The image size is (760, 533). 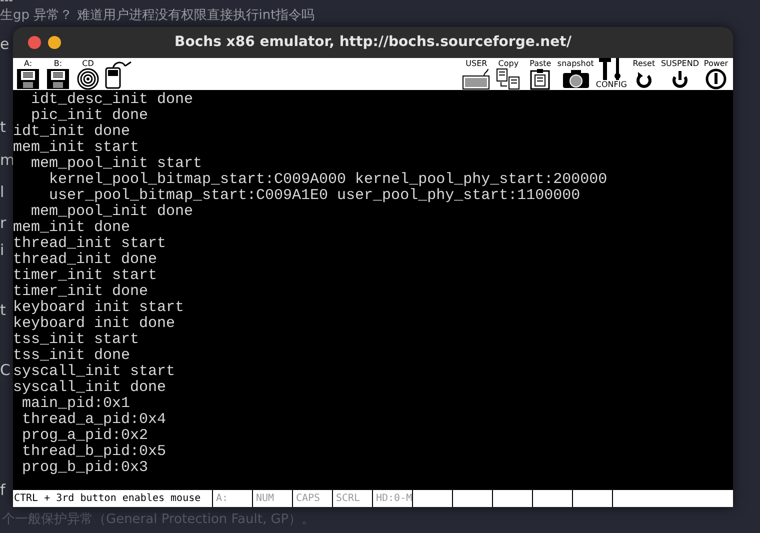 I want to click on console-line: prog_b_pid:0x3, so click(x=84, y=468).